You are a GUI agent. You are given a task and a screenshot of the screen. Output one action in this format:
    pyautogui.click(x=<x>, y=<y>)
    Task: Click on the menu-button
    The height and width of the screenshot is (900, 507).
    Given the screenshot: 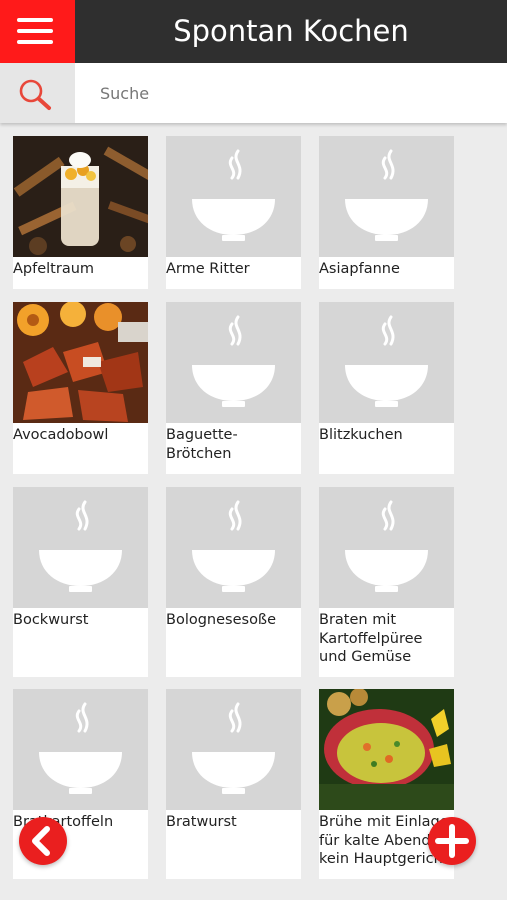 What is the action you would take?
    pyautogui.click(x=37, y=31)
    